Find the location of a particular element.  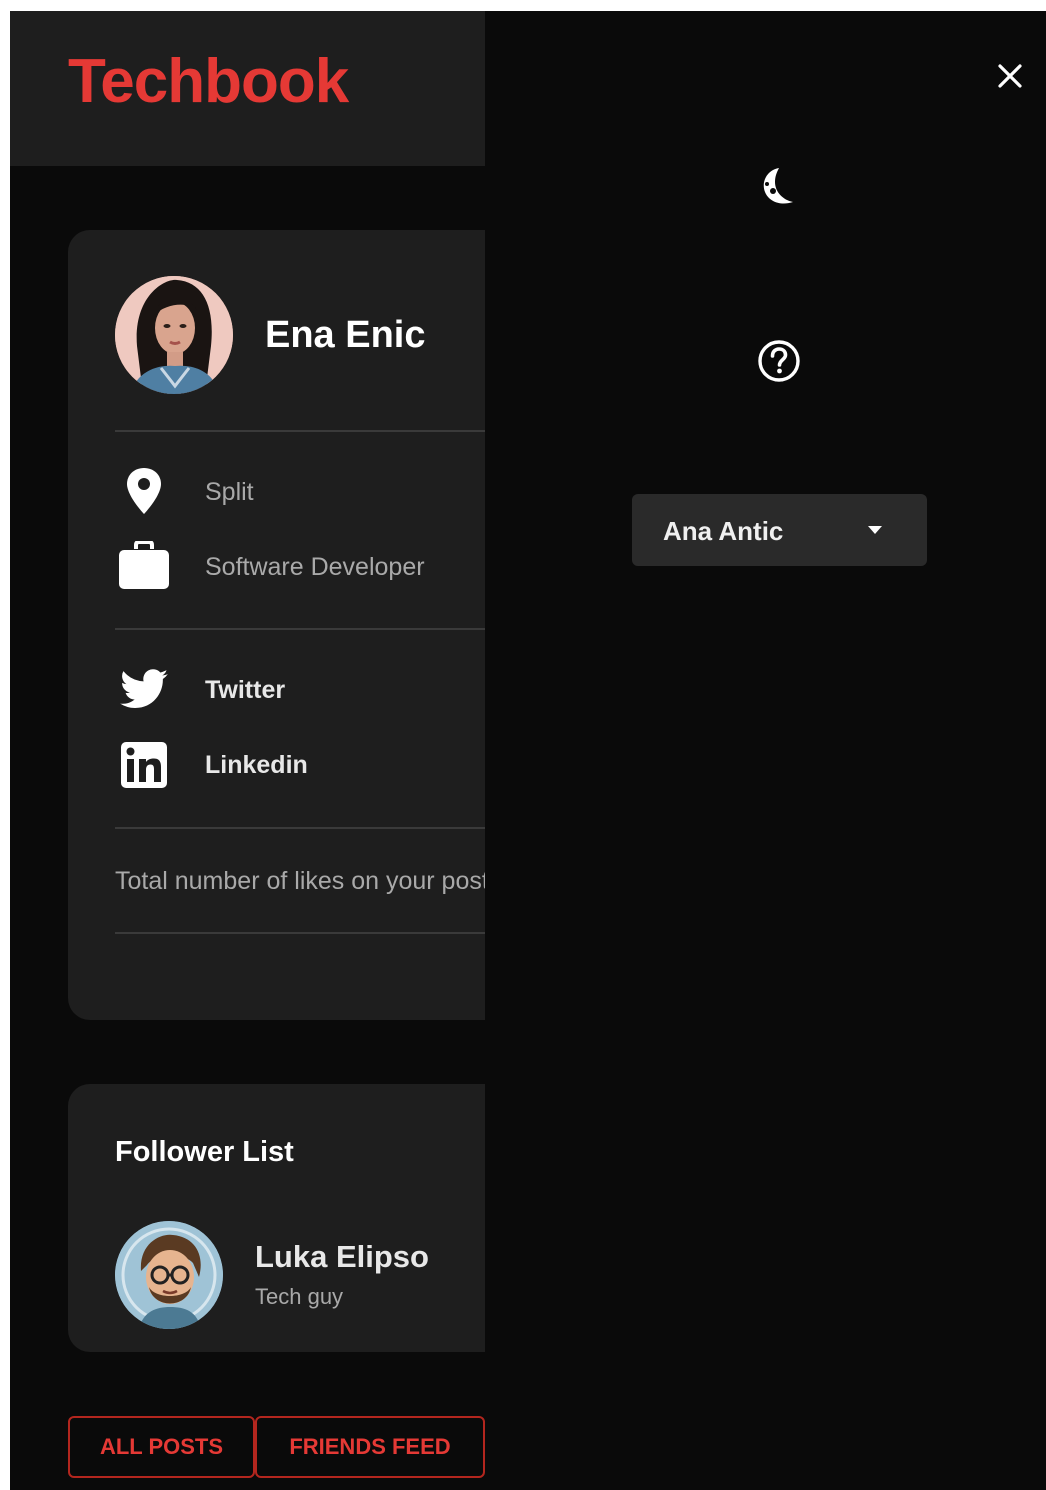

close-icon is located at coordinates (1010, 76).